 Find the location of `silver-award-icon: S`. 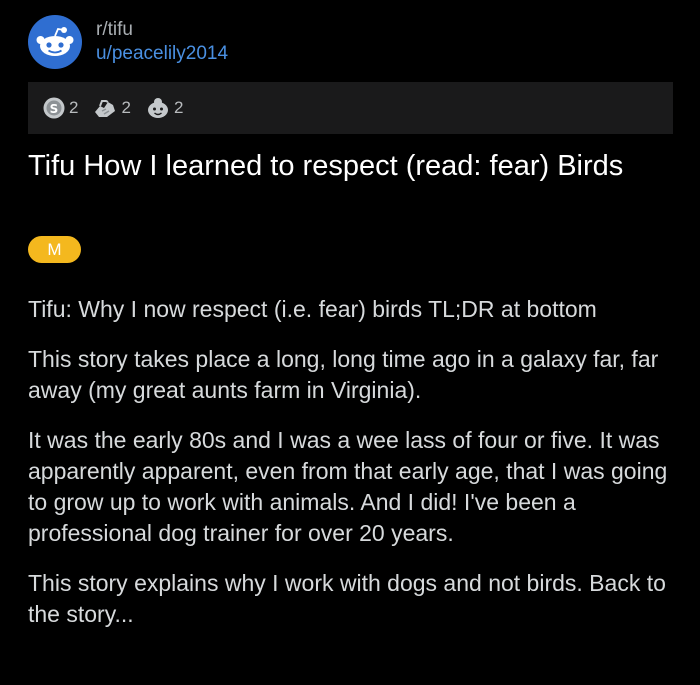

silver-award-icon: S is located at coordinates (54, 108).